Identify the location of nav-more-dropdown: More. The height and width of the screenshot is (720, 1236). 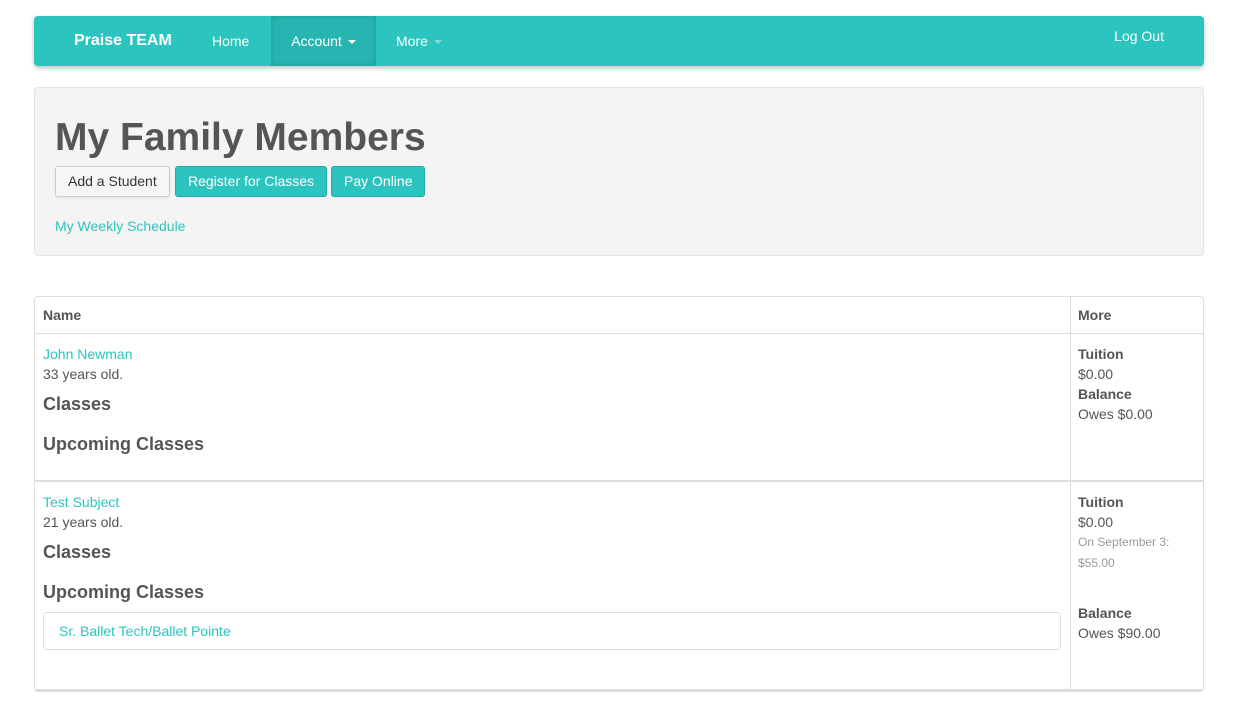
(419, 41).